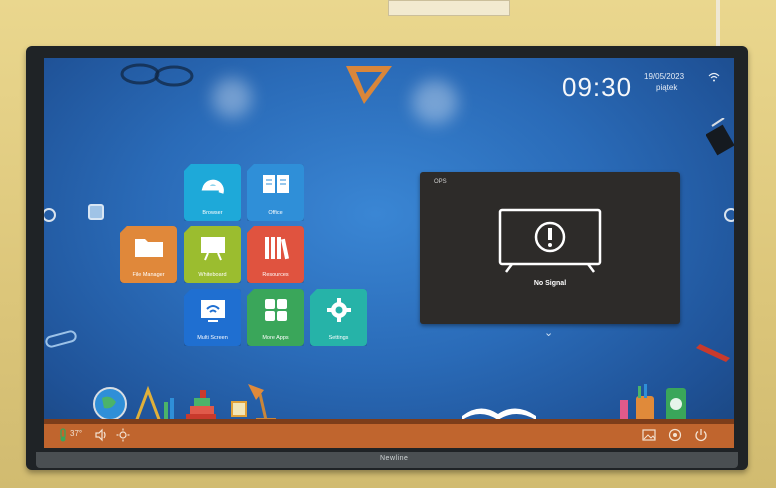 This screenshot has height=488, width=776. I want to click on clock-day: piątek, so click(667, 87).